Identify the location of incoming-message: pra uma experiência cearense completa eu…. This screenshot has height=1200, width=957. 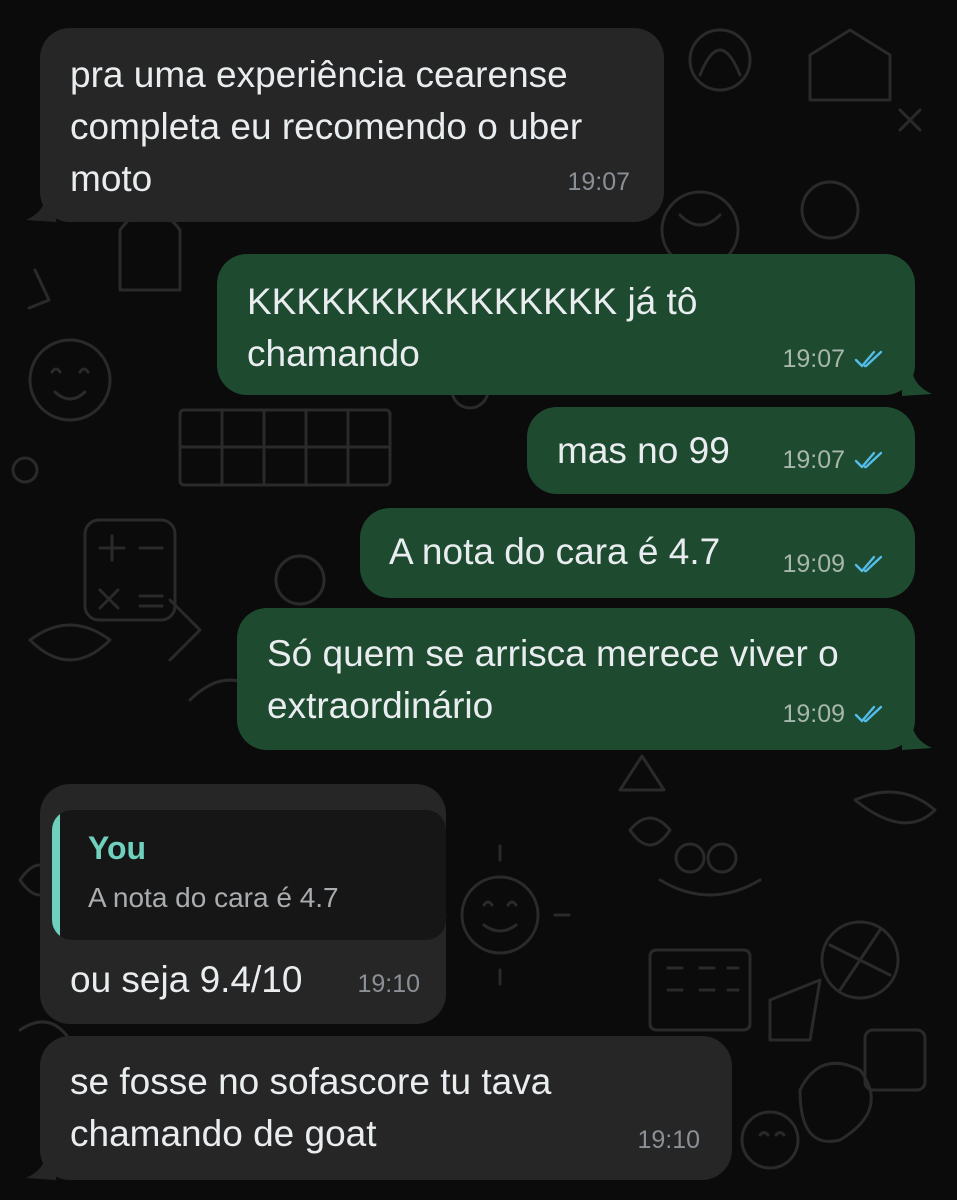
(352, 125).